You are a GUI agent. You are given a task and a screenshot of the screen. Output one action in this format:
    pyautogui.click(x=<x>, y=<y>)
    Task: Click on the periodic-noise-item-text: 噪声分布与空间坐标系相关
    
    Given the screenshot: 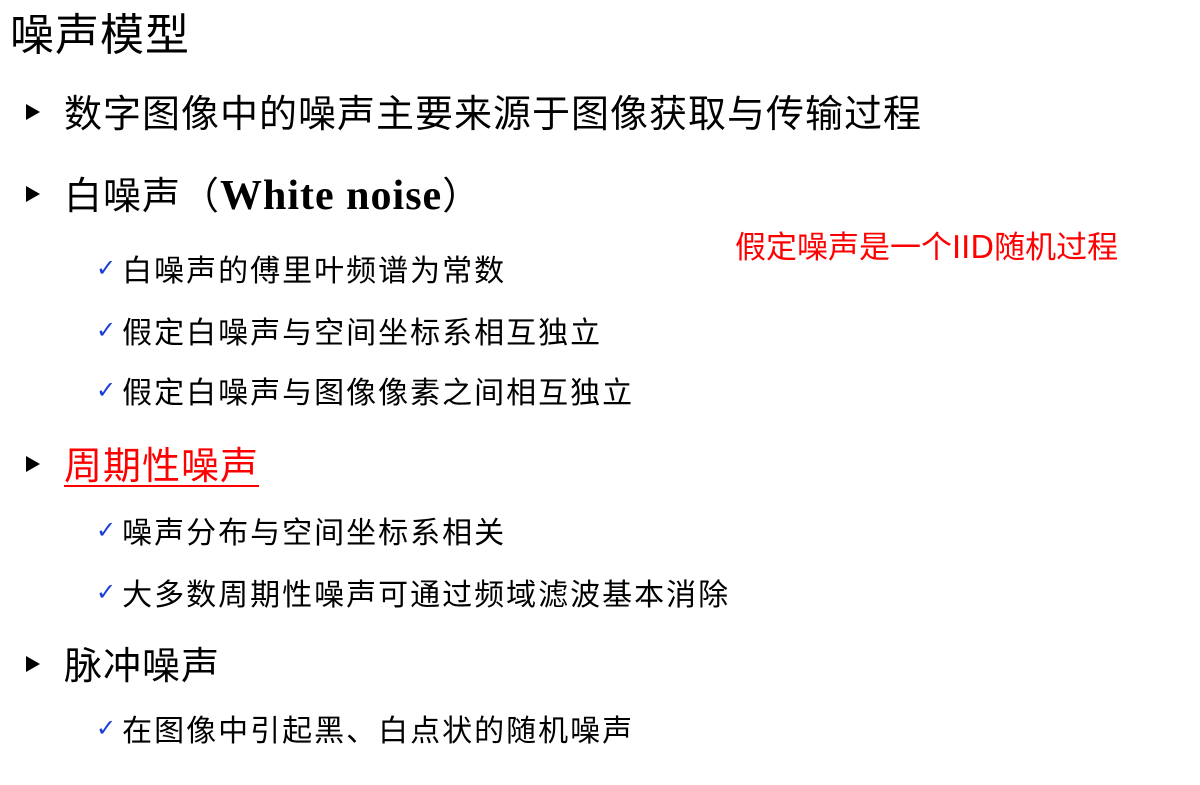 What is the action you would take?
    pyautogui.click(x=314, y=533)
    